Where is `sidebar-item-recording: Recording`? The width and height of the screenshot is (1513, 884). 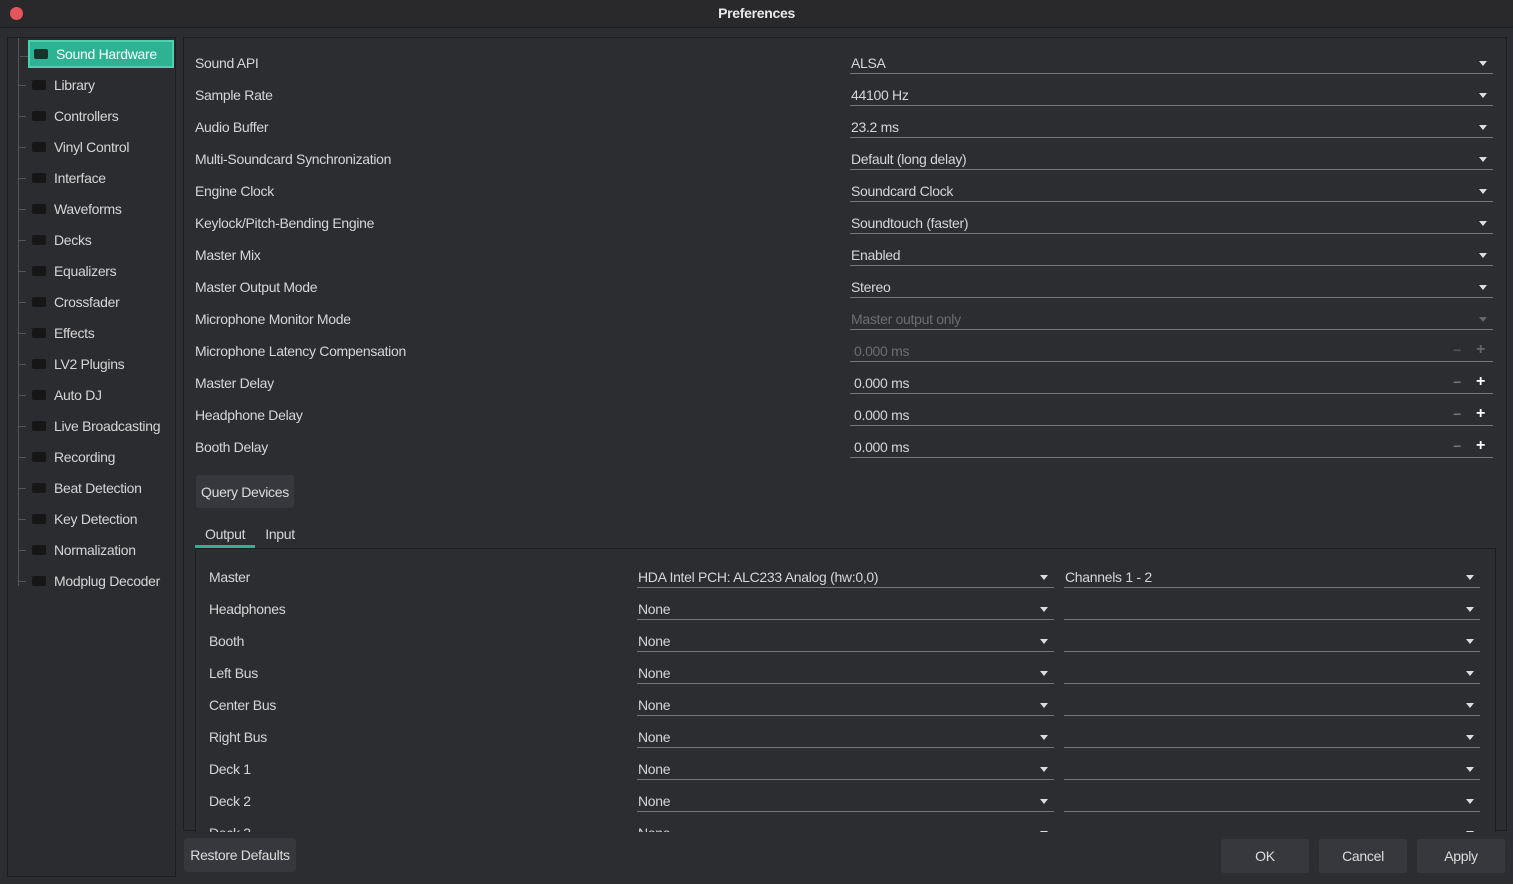 sidebar-item-recording: Recording is located at coordinates (96, 457).